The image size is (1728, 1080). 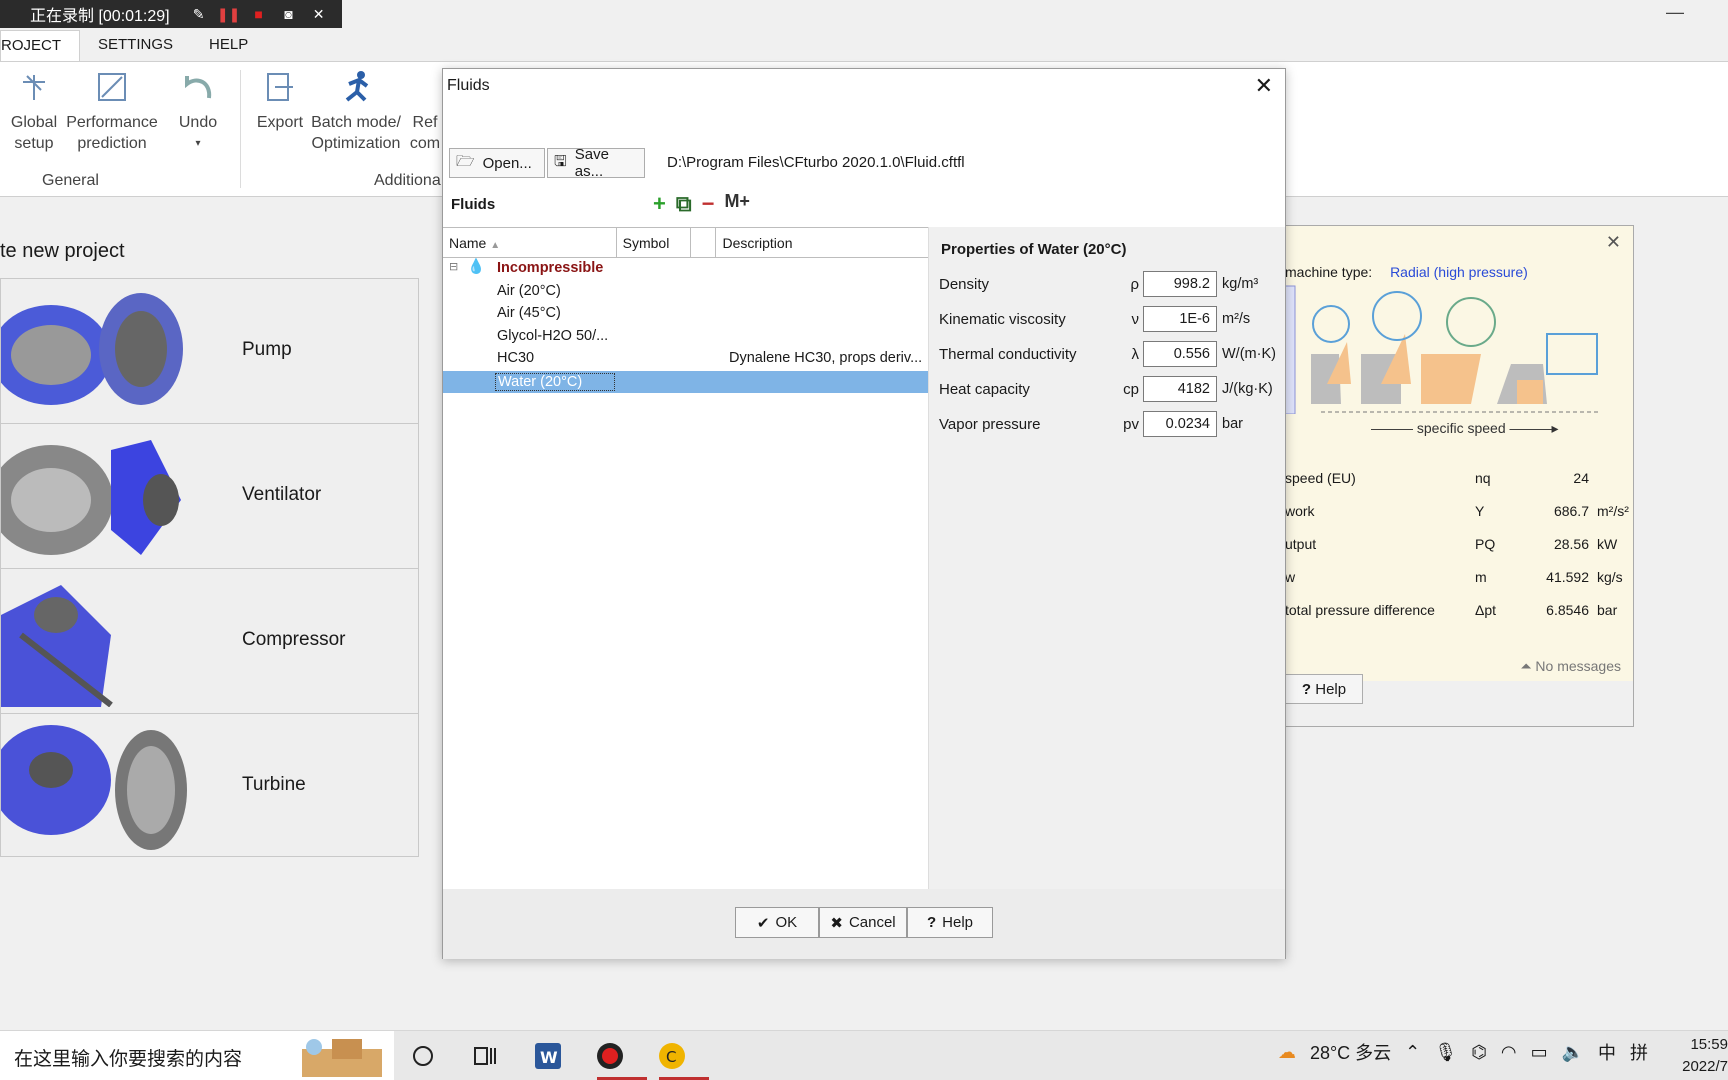 What do you see at coordinates (1567, 610) in the screenshot?
I see `row-value: 6.8546` at bounding box center [1567, 610].